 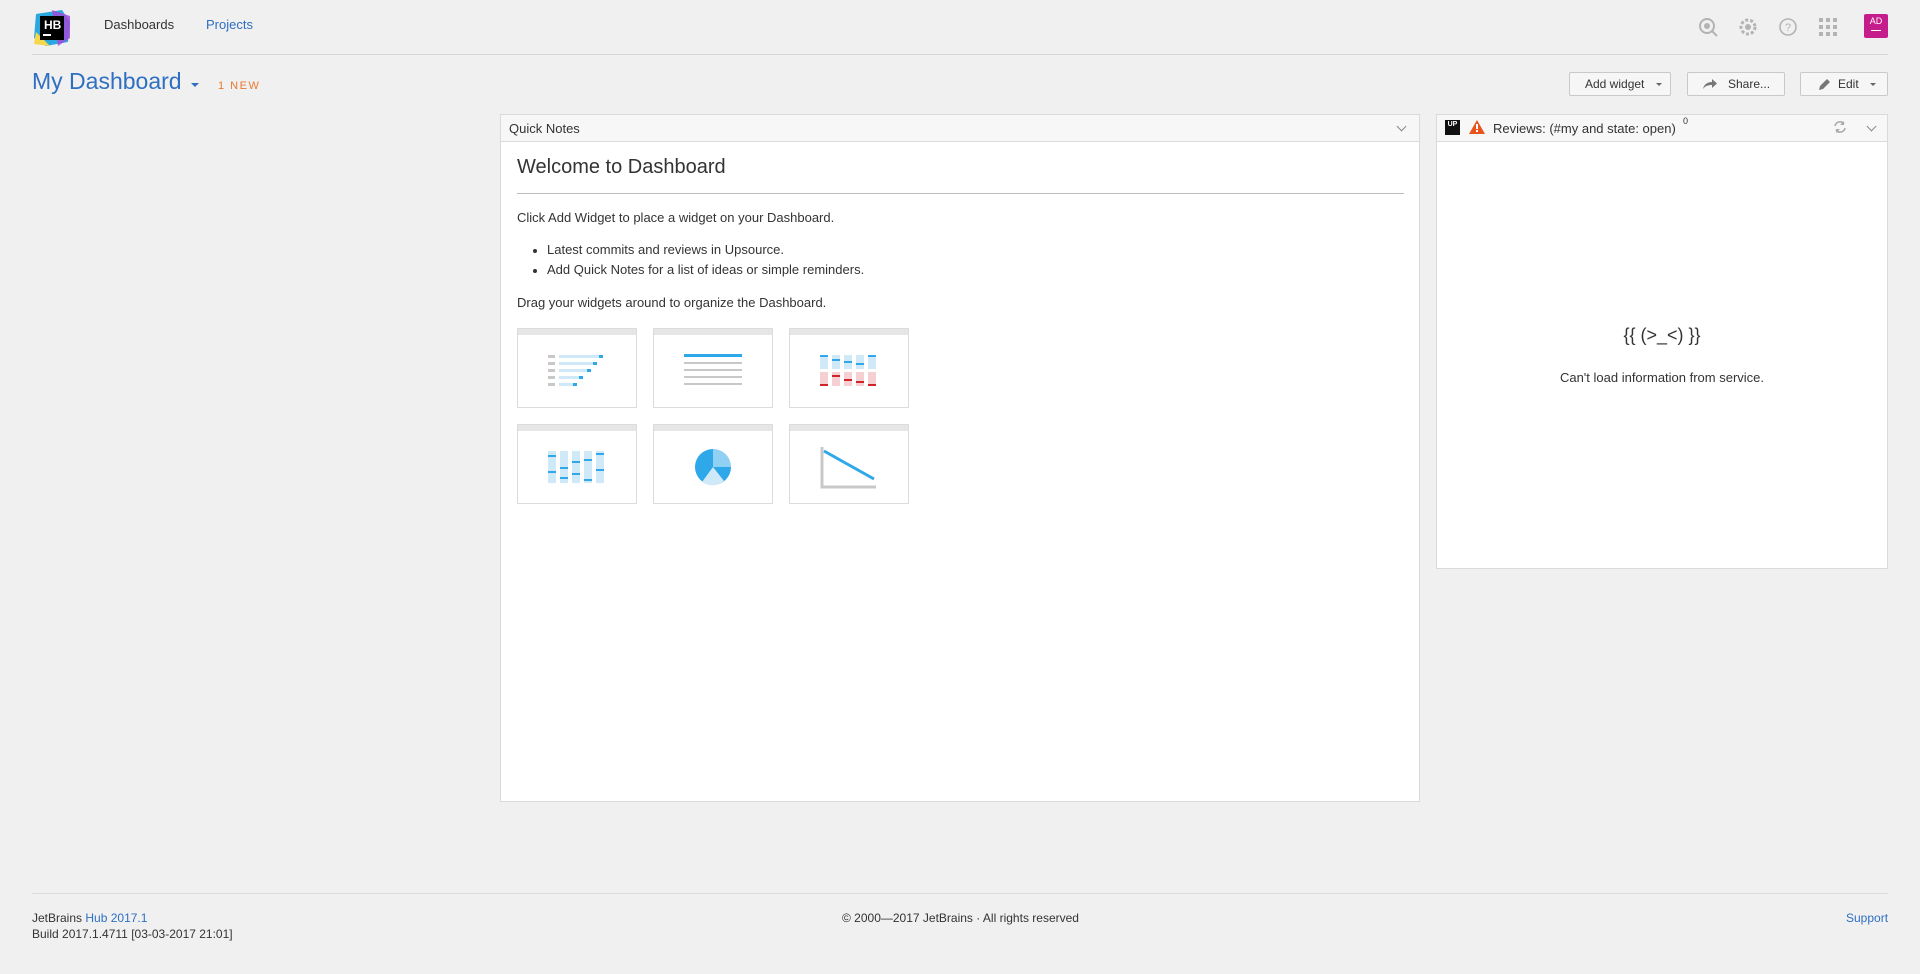 I want to click on header-divider, so click(x=960, y=54).